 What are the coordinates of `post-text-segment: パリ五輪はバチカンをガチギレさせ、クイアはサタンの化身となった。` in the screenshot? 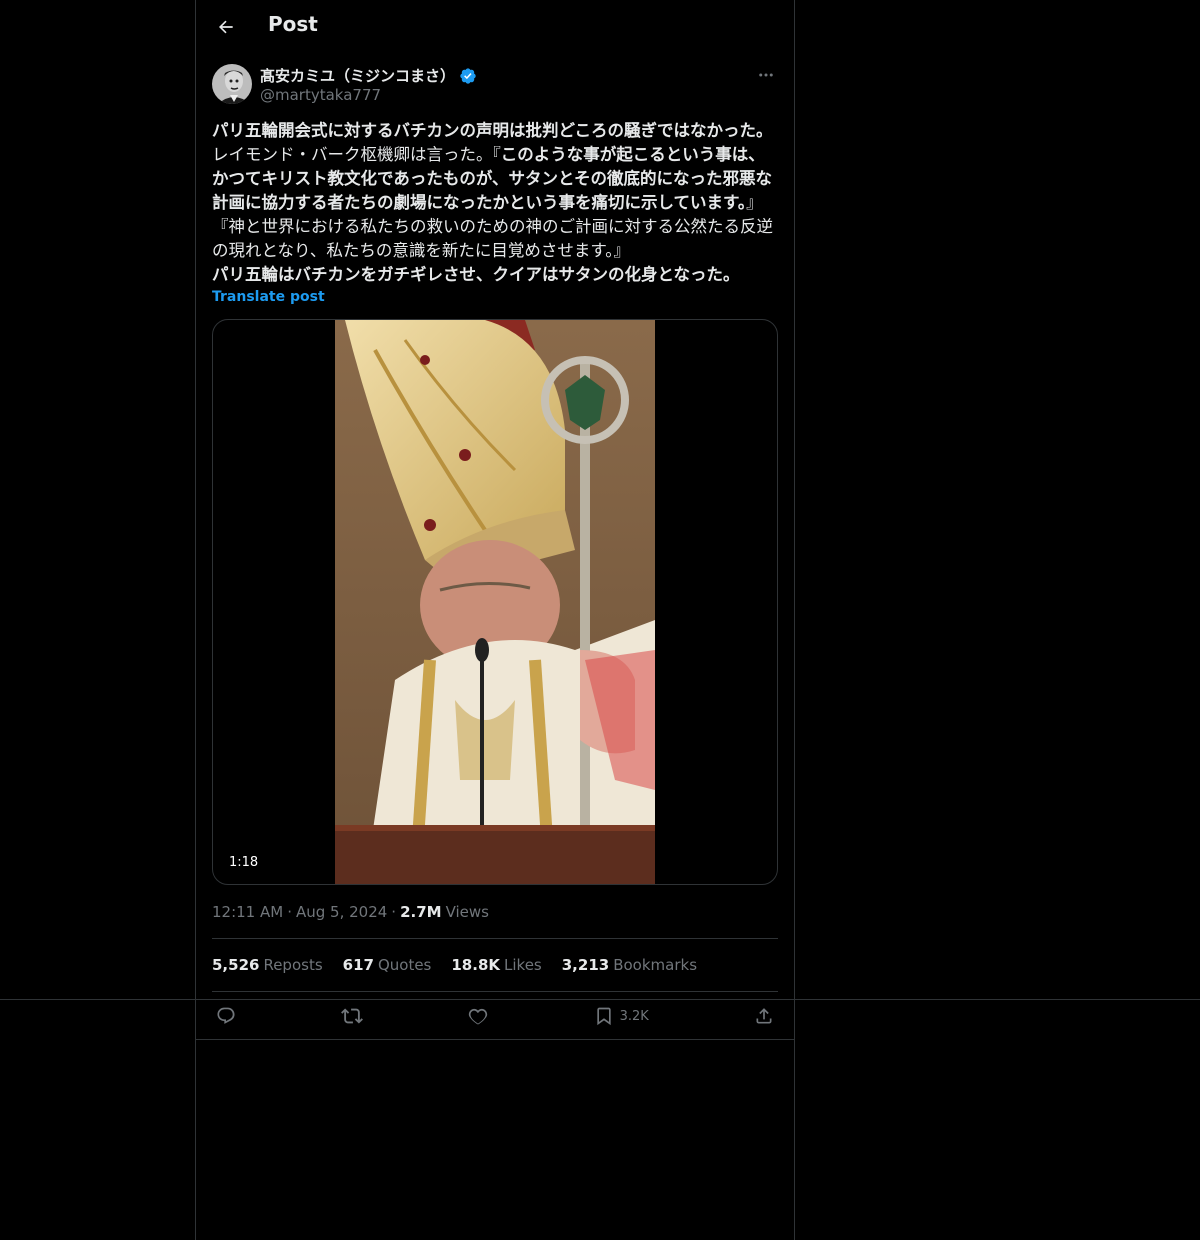 It's located at (476, 274).